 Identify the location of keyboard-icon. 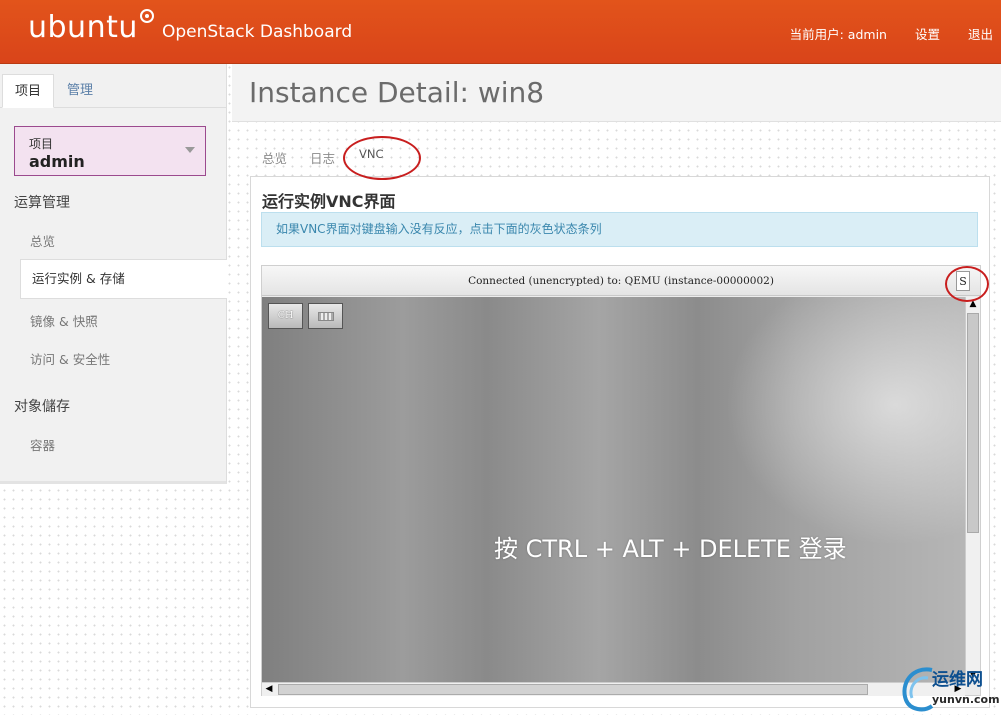
(325, 316).